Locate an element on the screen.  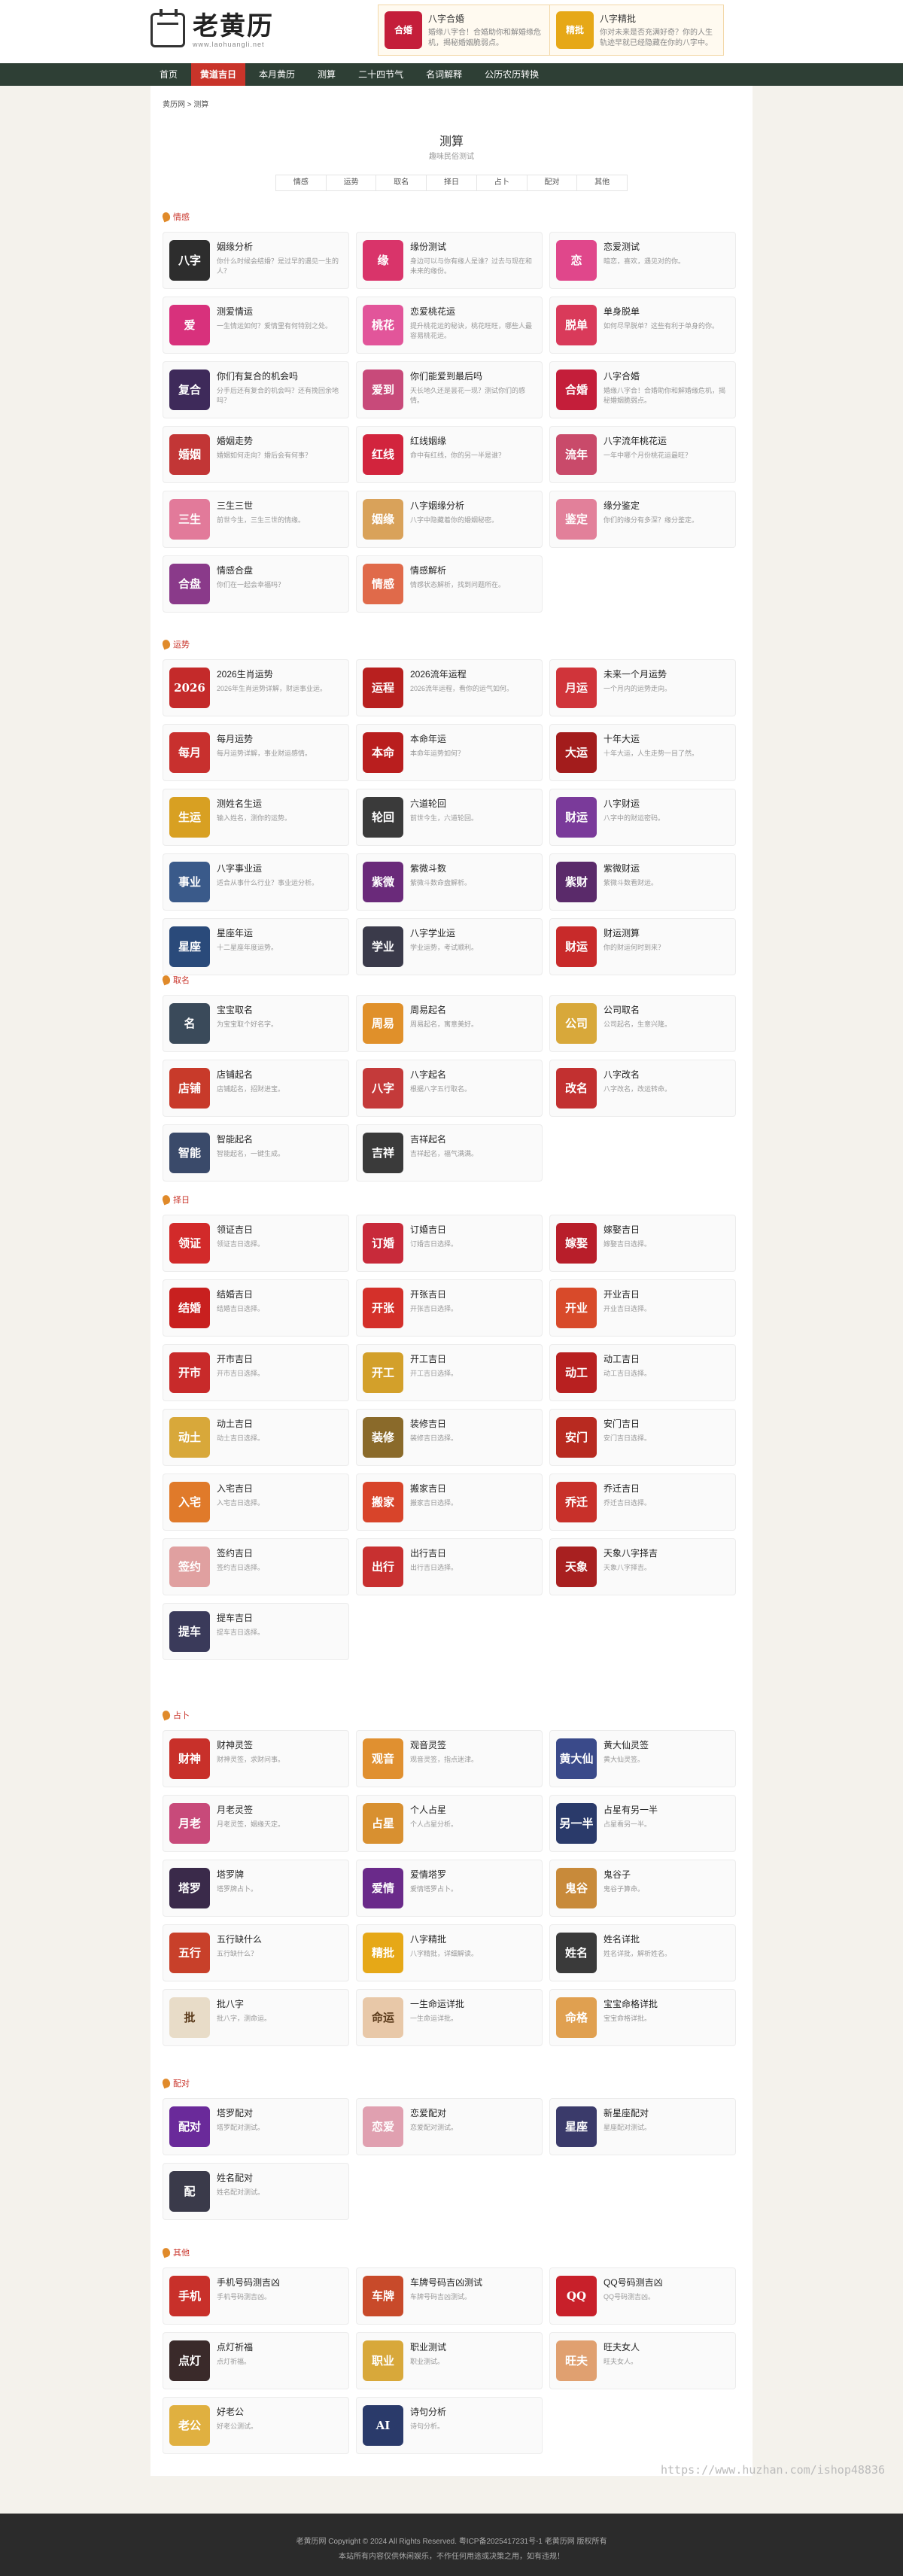
card: 每月 每月运势 每月运势详解，事业财运感情。 is located at coordinates (256, 752).